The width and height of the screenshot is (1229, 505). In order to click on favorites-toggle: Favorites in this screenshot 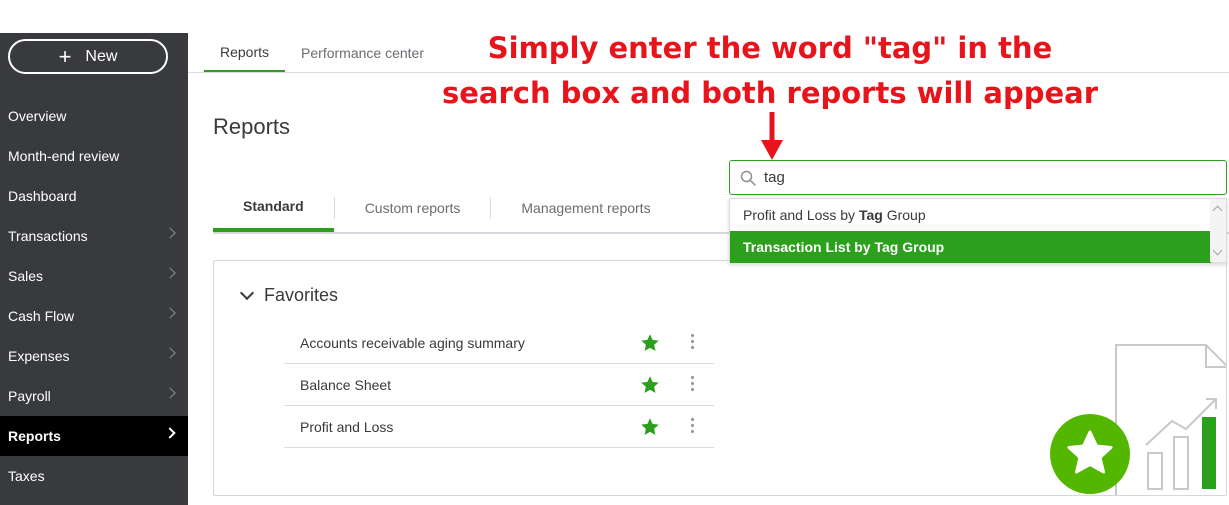, I will do `click(289, 295)`.